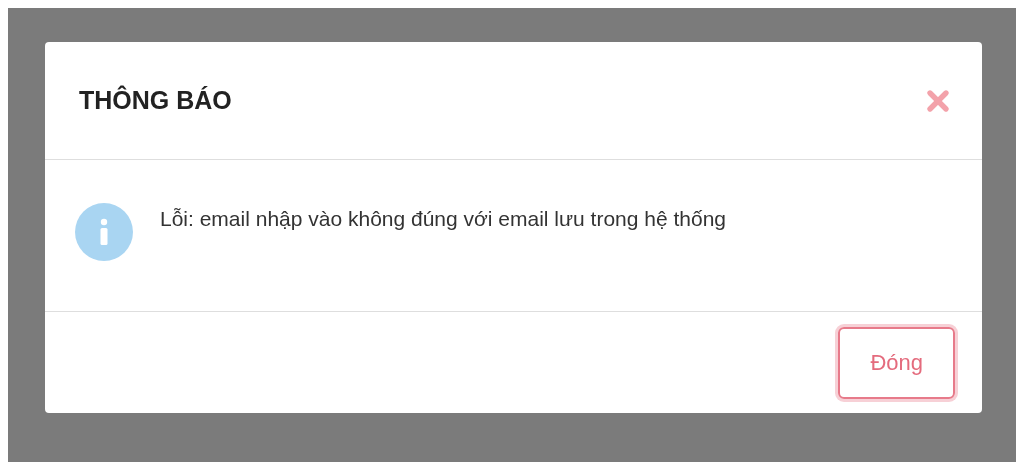  What do you see at coordinates (896, 362) in the screenshot?
I see `close-dialog-button: Đóng` at bounding box center [896, 362].